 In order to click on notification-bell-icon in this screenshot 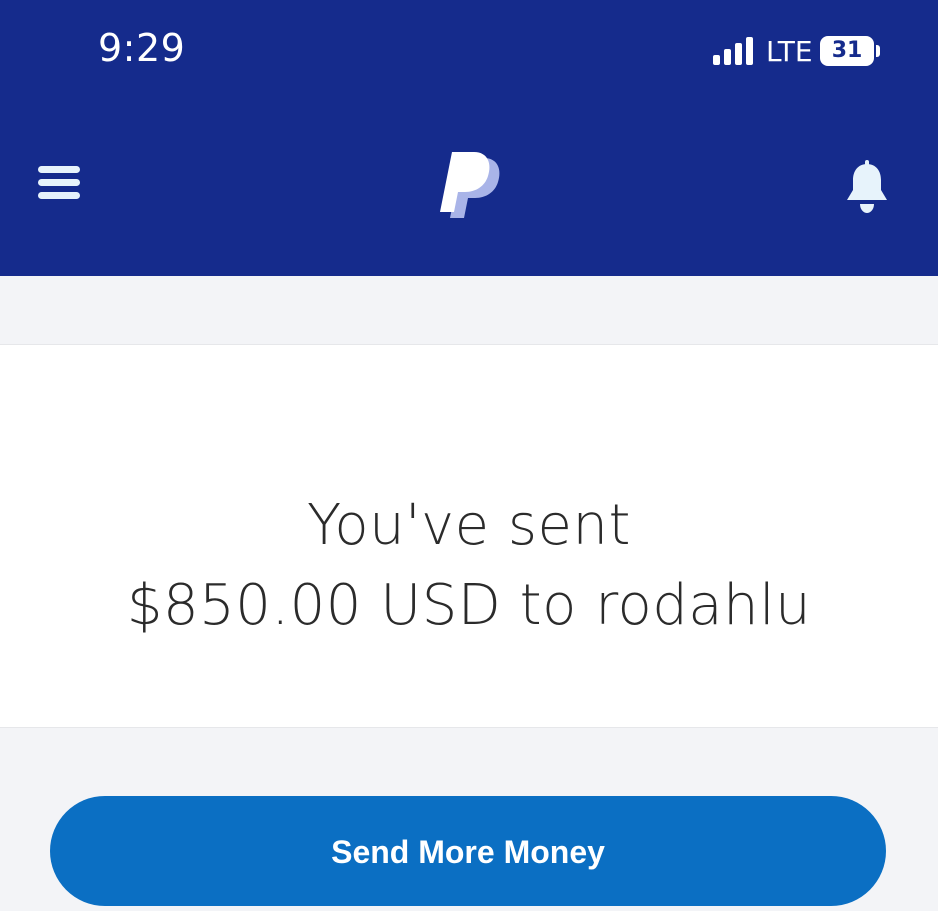, I will do `click(867, 187)`.